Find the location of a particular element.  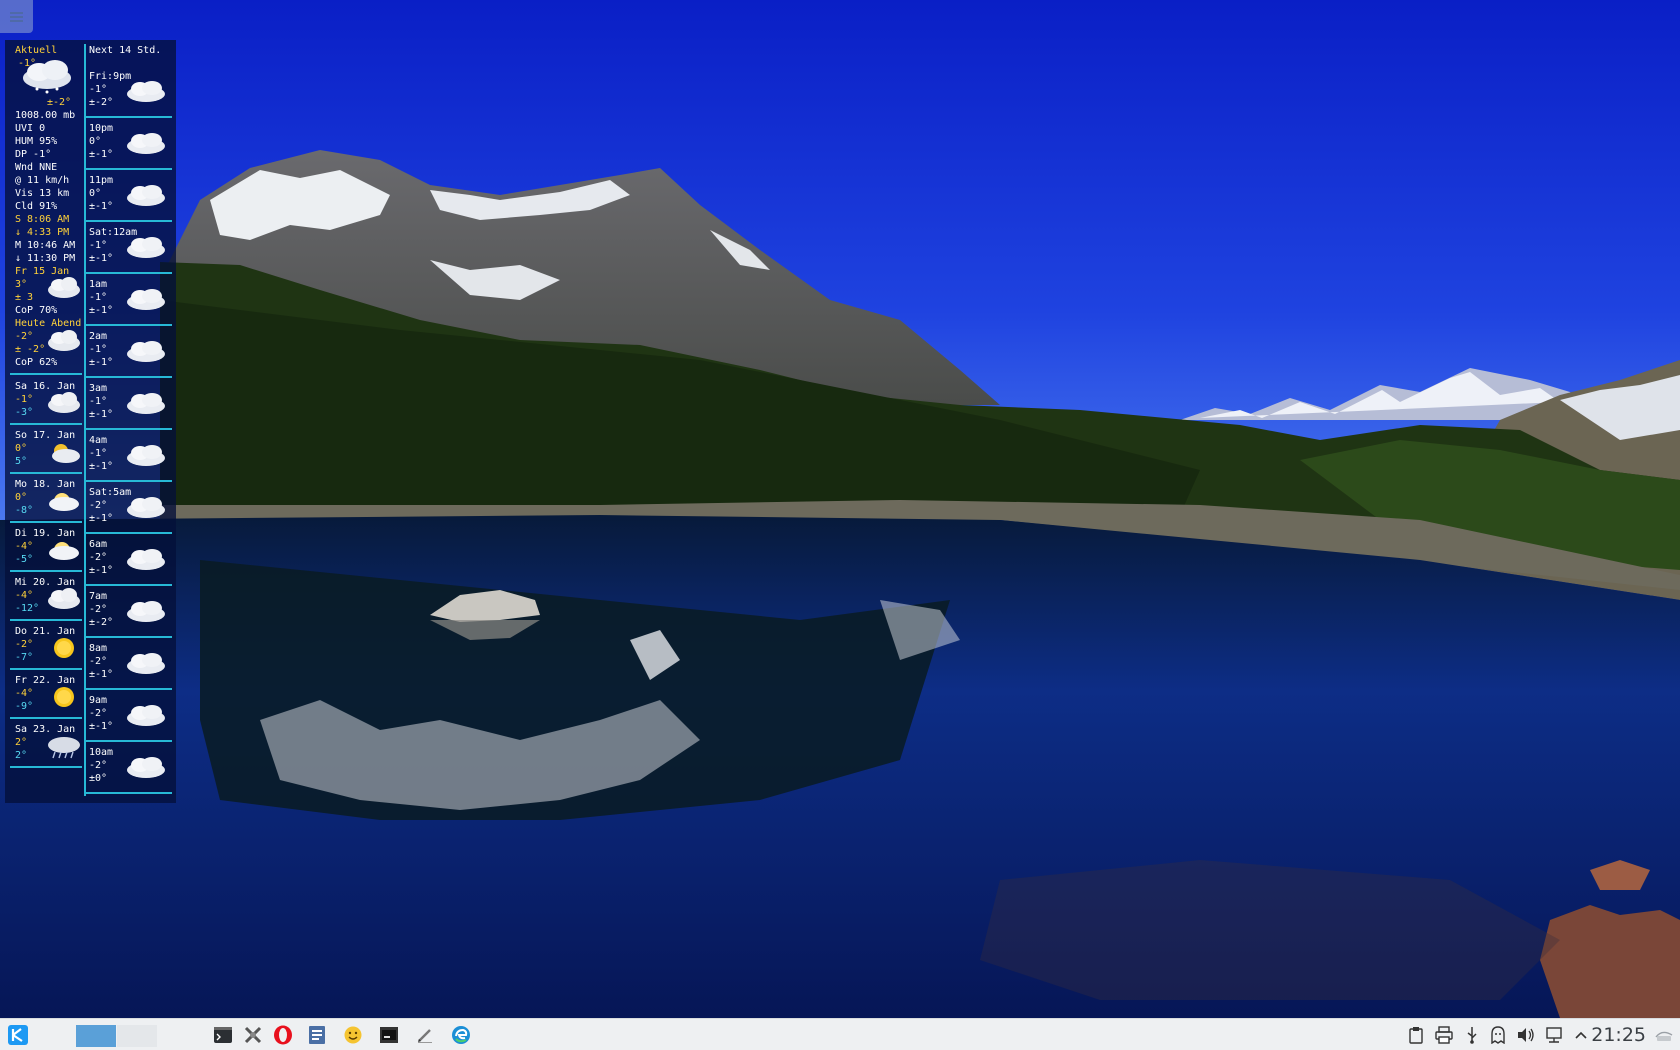

day-high: -4° is located at coordinates (24, 693).